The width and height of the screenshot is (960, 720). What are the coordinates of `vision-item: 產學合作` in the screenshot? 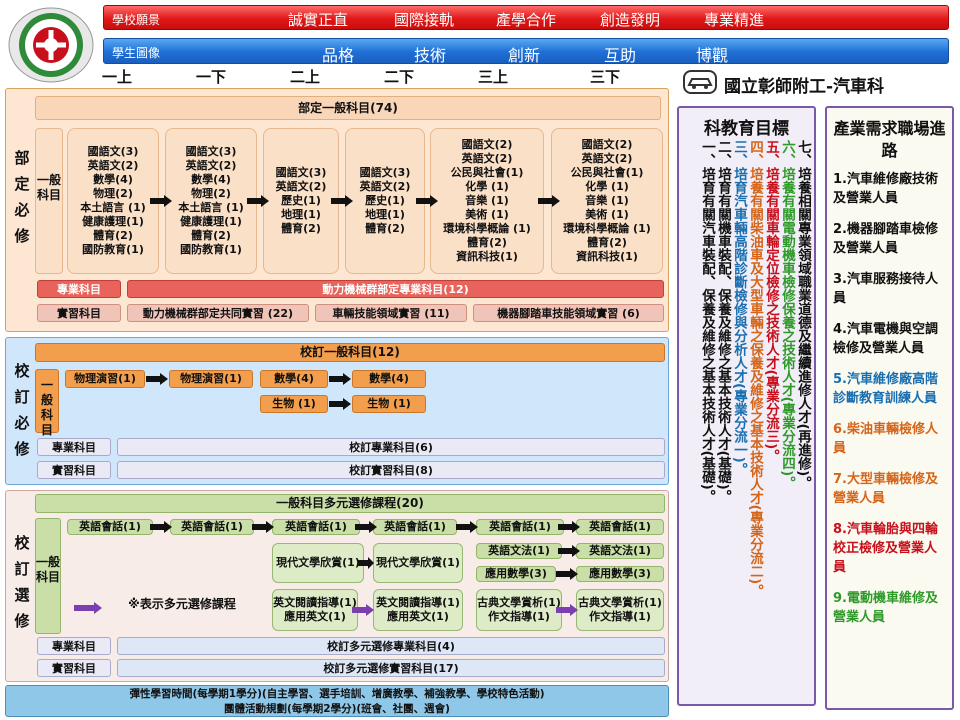 It's located at (526, 20).